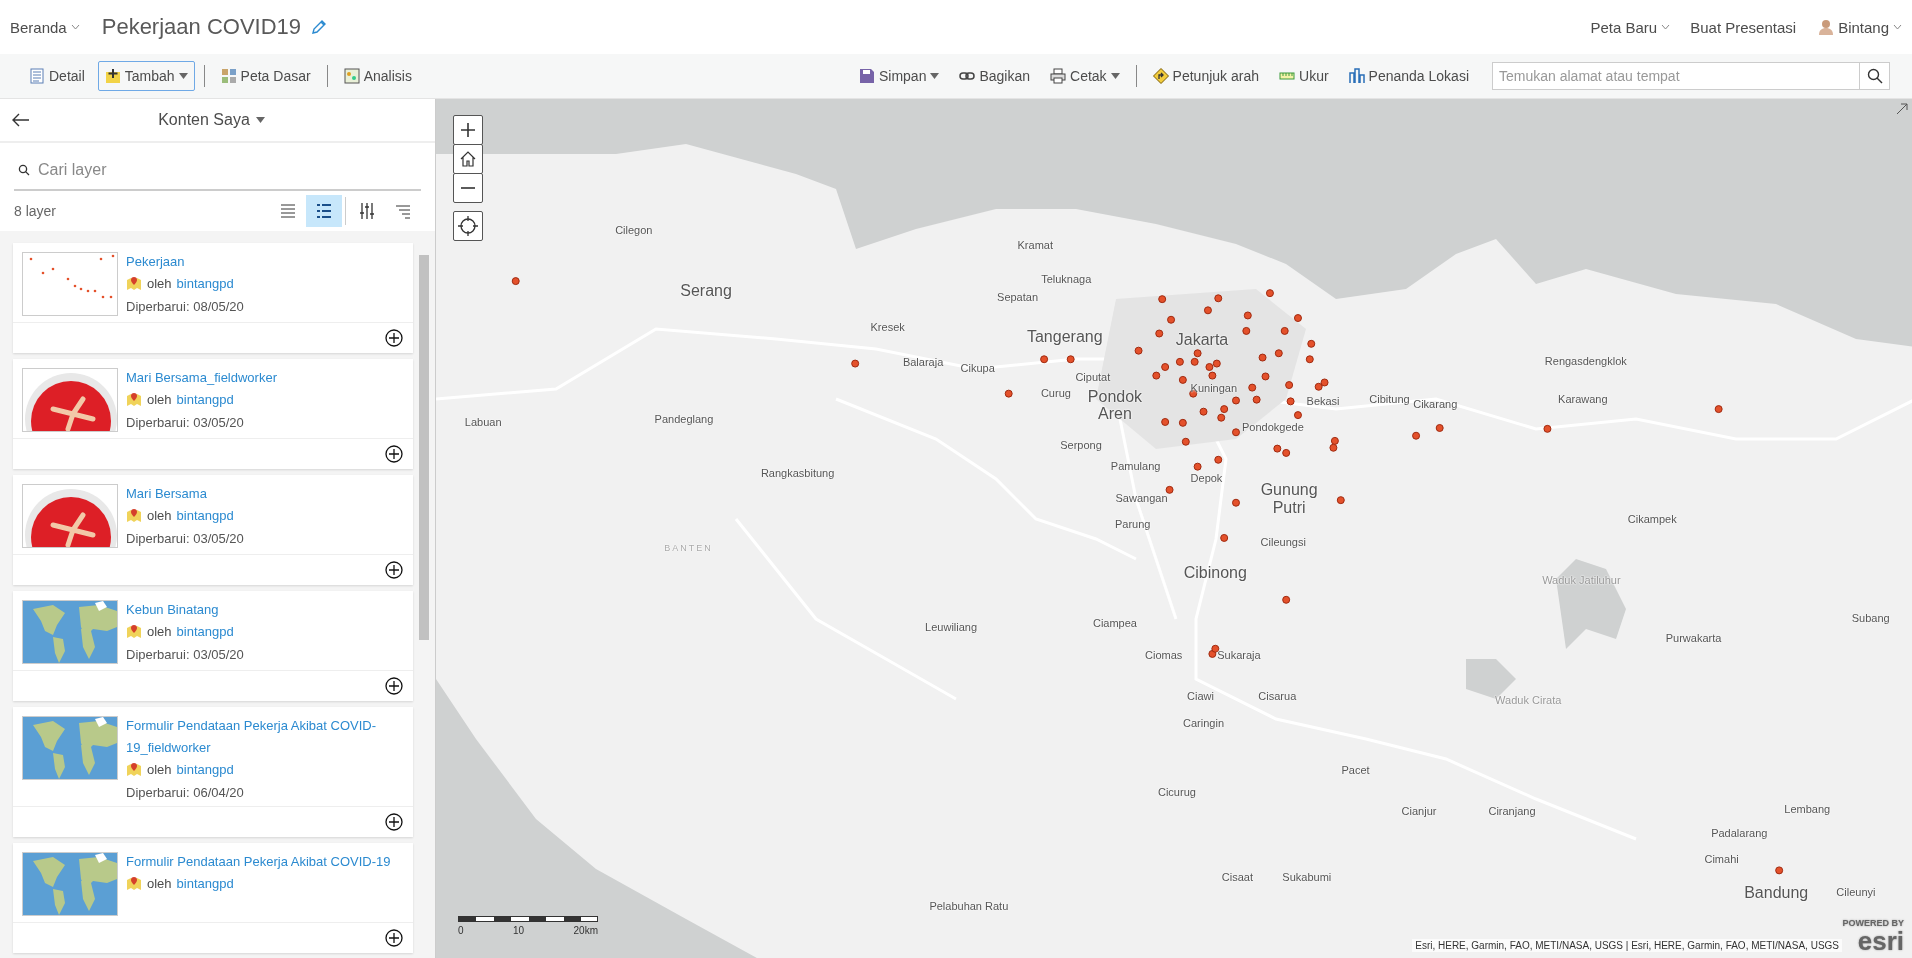 The height and width of the screenshot is (958, 1912). I want to click on header-link: Buat Presentasi, so click(1743, 27).